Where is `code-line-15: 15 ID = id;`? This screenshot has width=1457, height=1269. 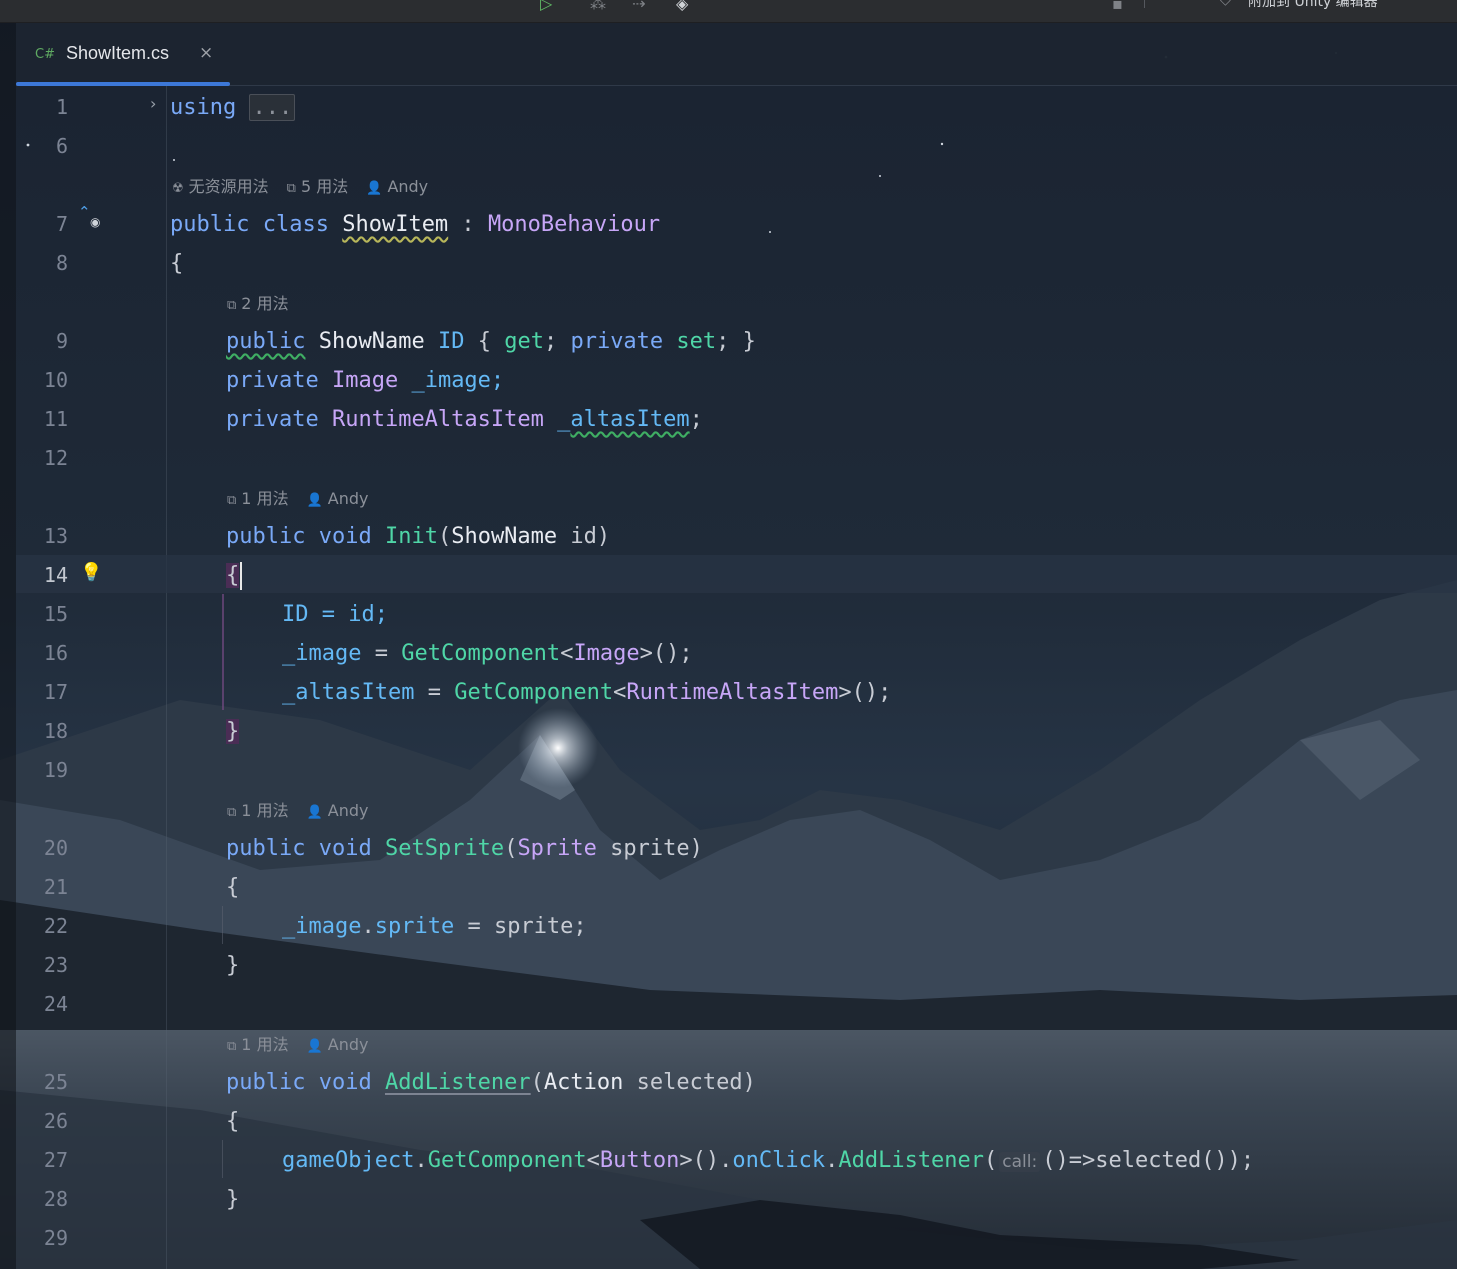
code-line-15: 15 ID = id; is located at coordinates (736, 614).